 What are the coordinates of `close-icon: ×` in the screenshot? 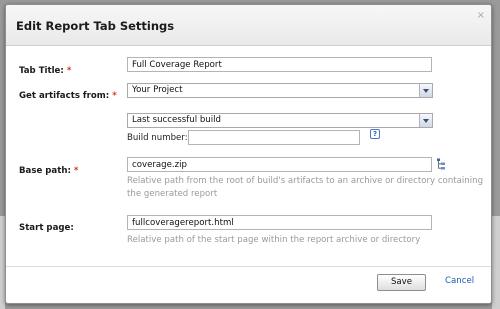 It's located at (481, 15).